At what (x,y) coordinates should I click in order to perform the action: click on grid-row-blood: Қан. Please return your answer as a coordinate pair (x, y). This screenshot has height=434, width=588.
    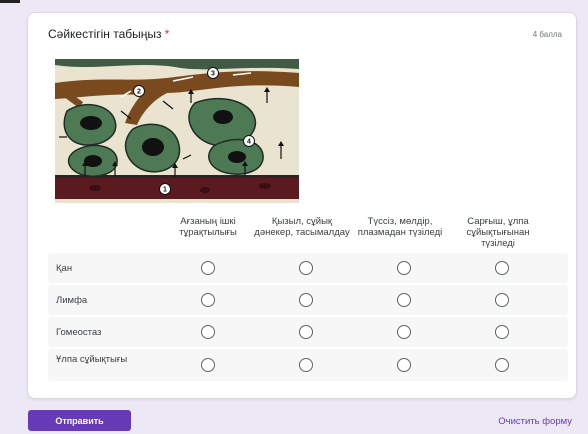
    Looking at the image, I should click on (308, 268).